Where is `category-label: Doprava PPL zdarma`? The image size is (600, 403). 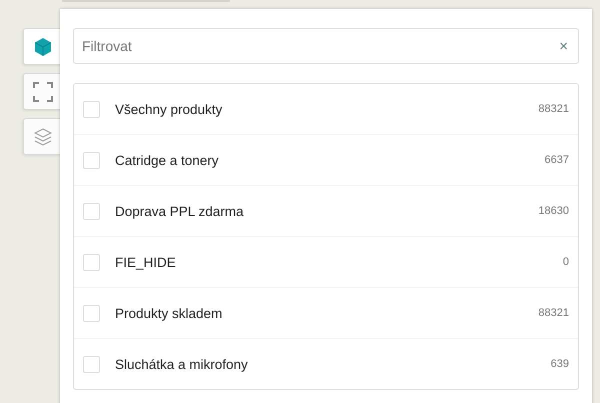 category-label: Doprava PPL zdarma is located at coordinates (180, 211).